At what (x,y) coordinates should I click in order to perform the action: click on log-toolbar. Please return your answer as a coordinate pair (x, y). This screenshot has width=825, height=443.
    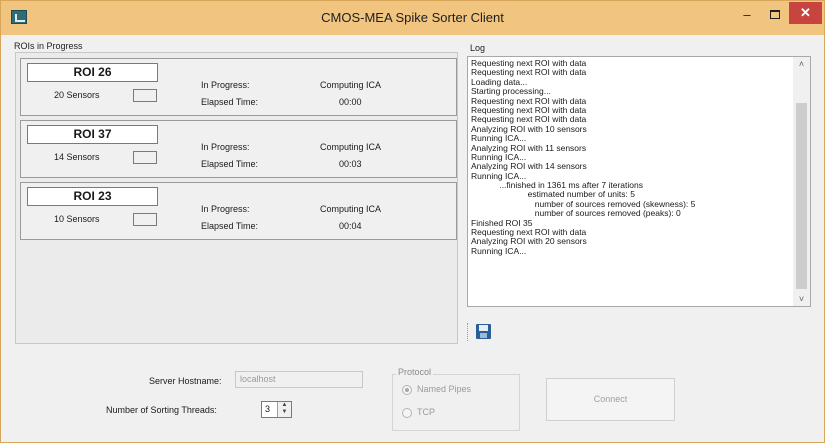
    Looking at the image, I should click on (480, 332).